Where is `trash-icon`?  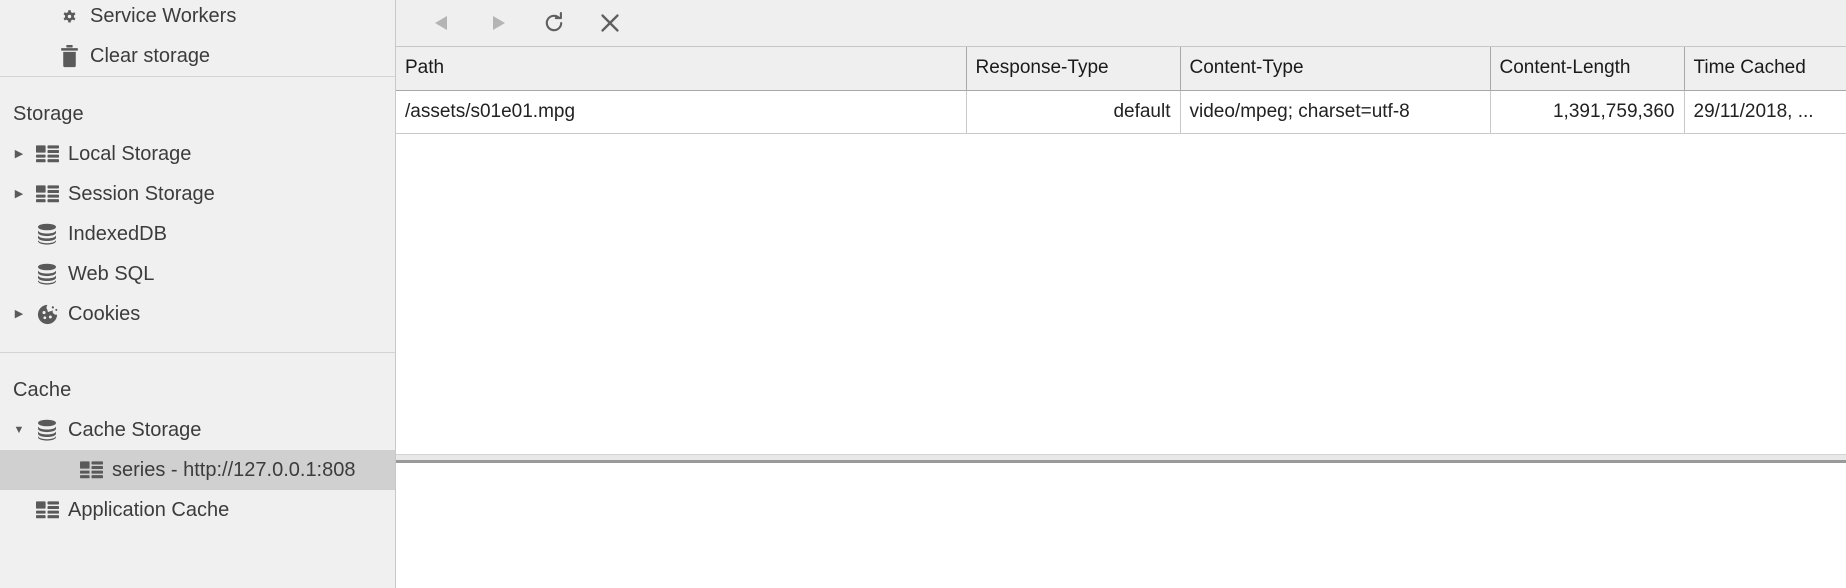
trash-icon is located at coordinates (69, 56).